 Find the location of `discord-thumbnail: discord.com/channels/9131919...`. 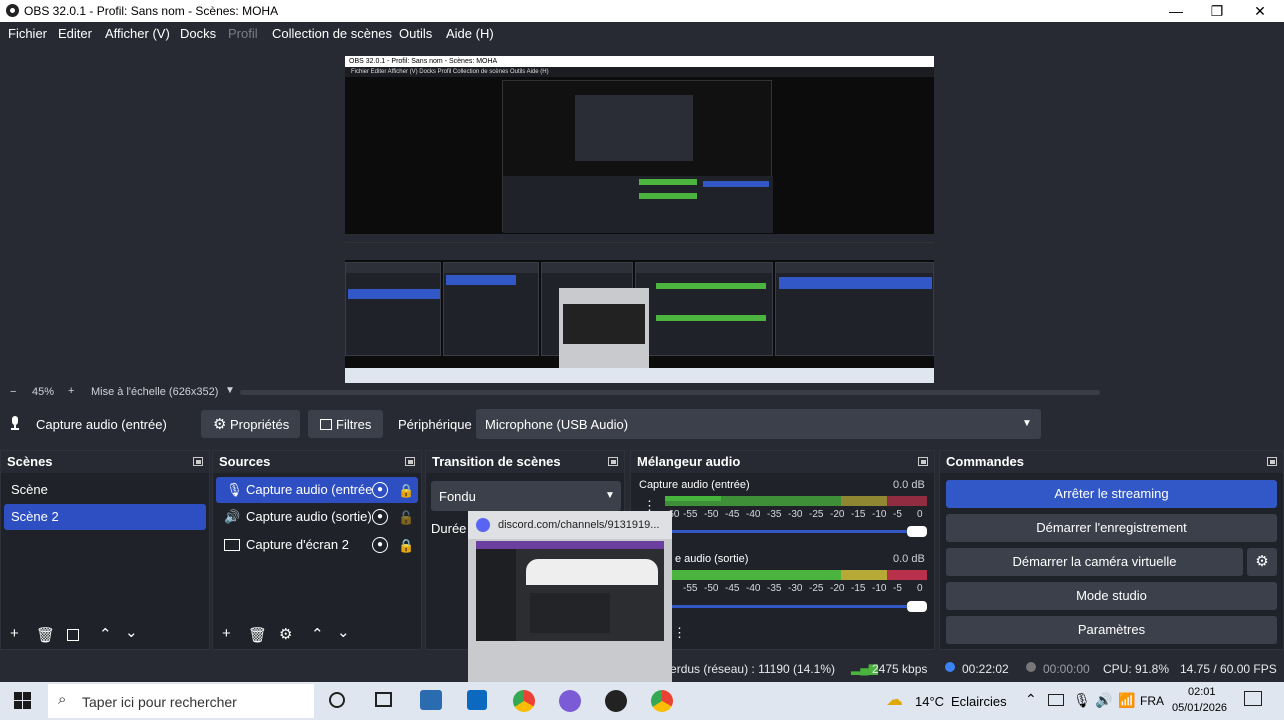

discord-thumbnail: discord.com/channels/9131919... is located at coordinates (570, 596).